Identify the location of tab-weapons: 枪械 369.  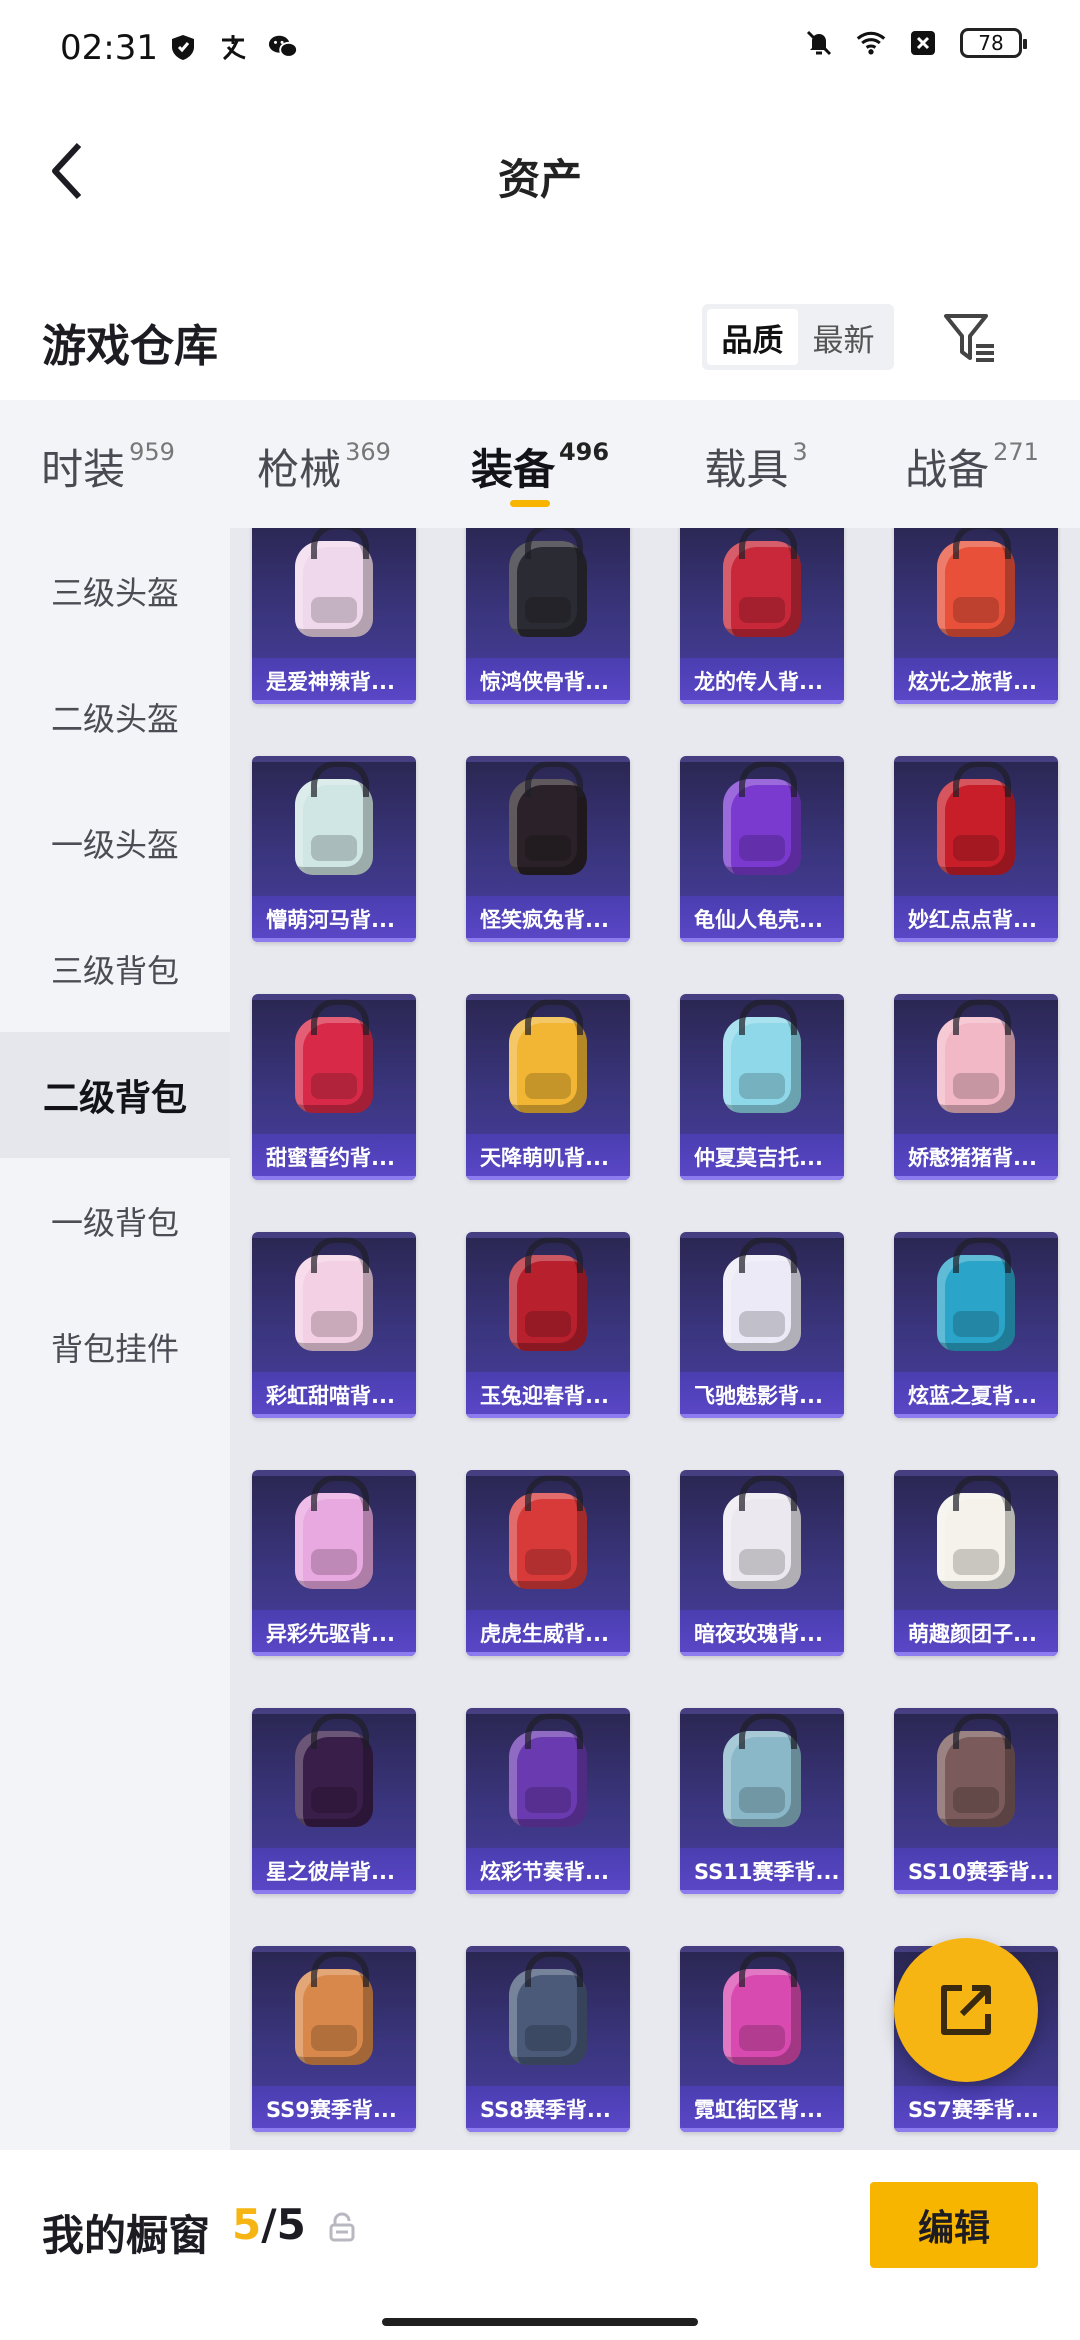
(324, 464).